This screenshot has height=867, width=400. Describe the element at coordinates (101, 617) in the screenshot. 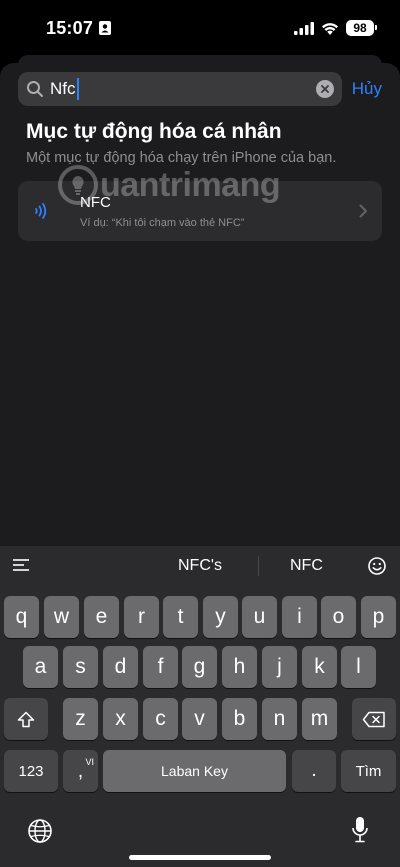

I see `key-e: e` at that location.